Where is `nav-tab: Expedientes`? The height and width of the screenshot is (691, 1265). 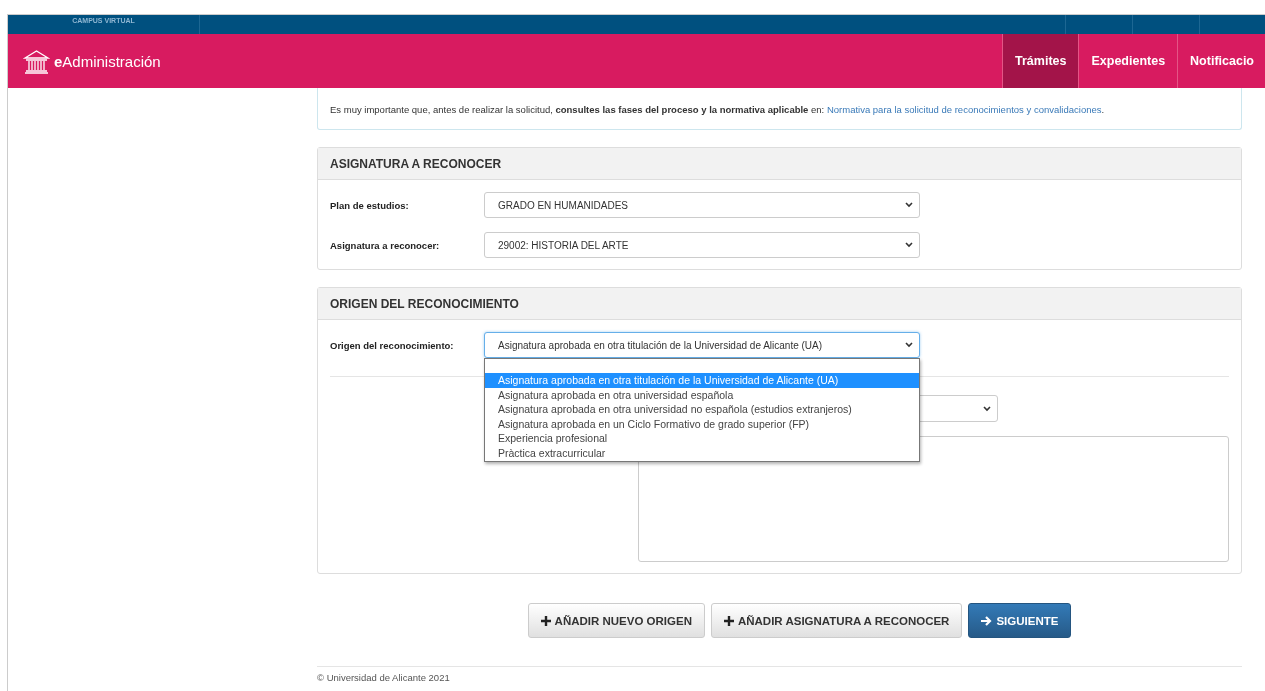
nav-tab: Expedientes is located at coordinates (1128, 61).